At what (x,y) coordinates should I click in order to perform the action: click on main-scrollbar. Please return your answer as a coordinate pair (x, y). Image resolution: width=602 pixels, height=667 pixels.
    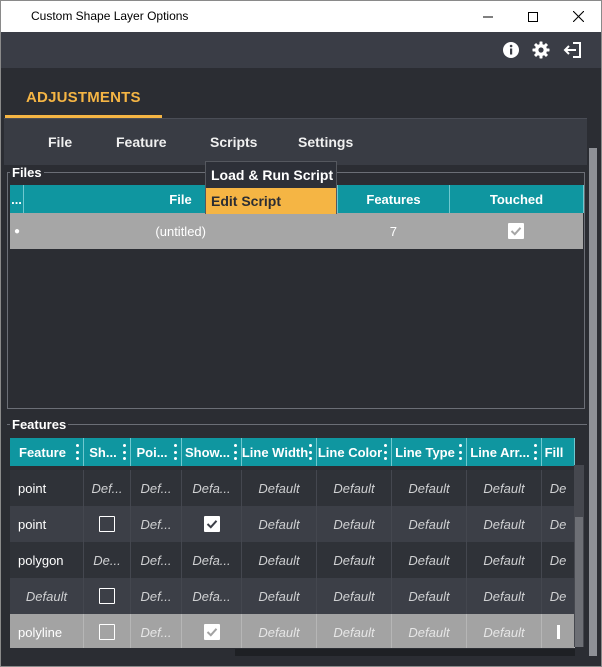
    Looking at the image, I should click on (593, 388).